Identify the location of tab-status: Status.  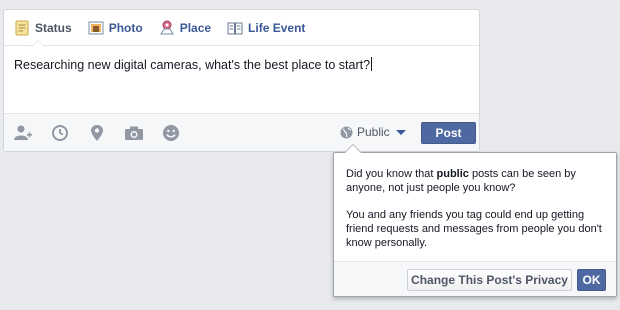
(43, 28).